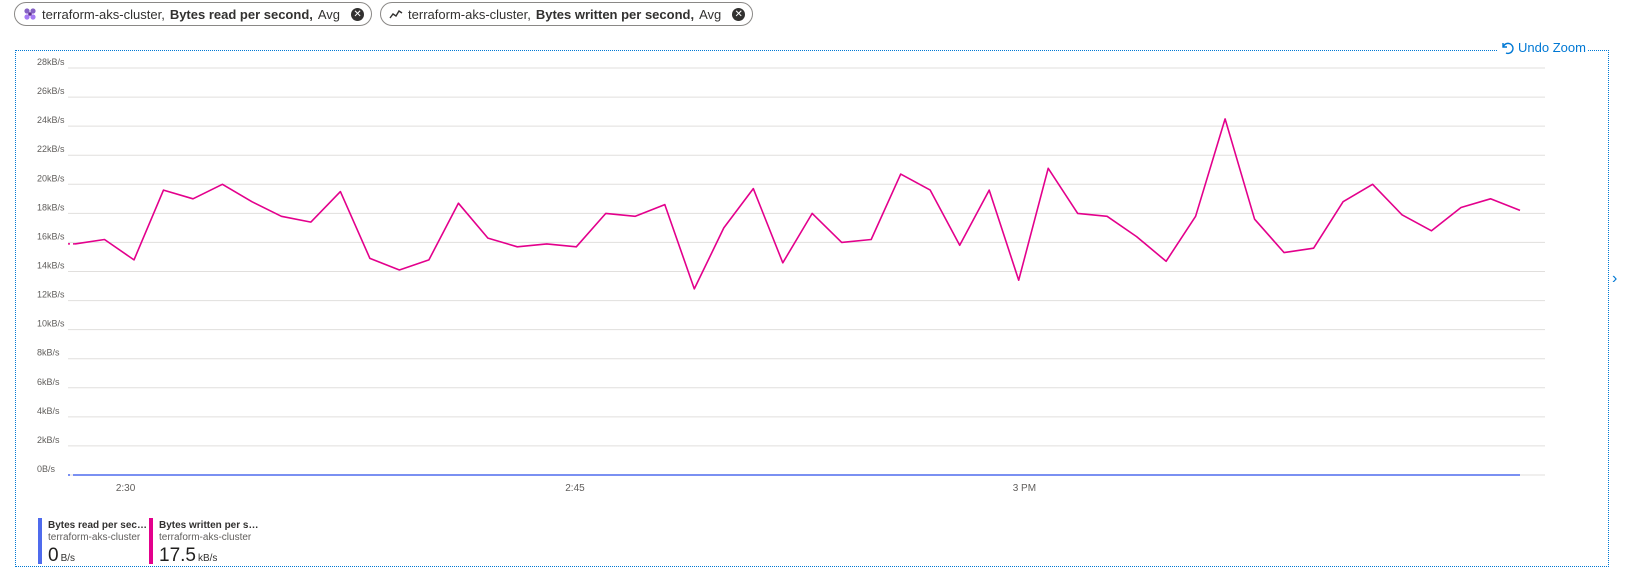 This screenshot has height=588, width=1625. Describe the element at coordinates (51, 295) in the screenshot. I see `y-tick-label: 12kB/s` at that location.